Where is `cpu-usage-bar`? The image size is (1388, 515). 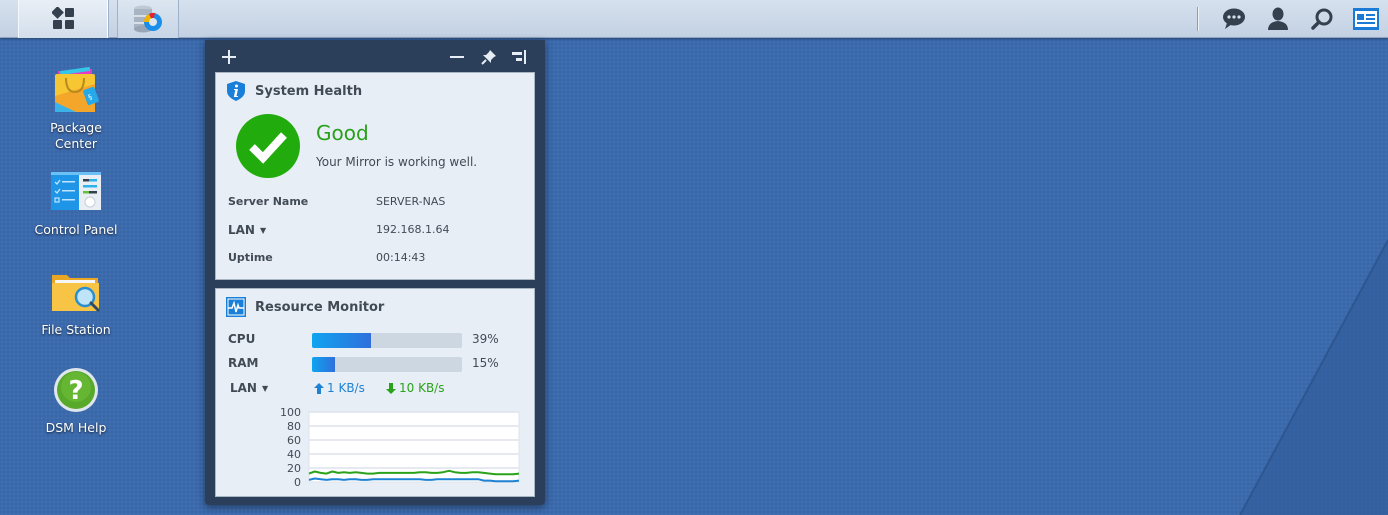
cpu-usage-bar is located at coordinates (387, 340).